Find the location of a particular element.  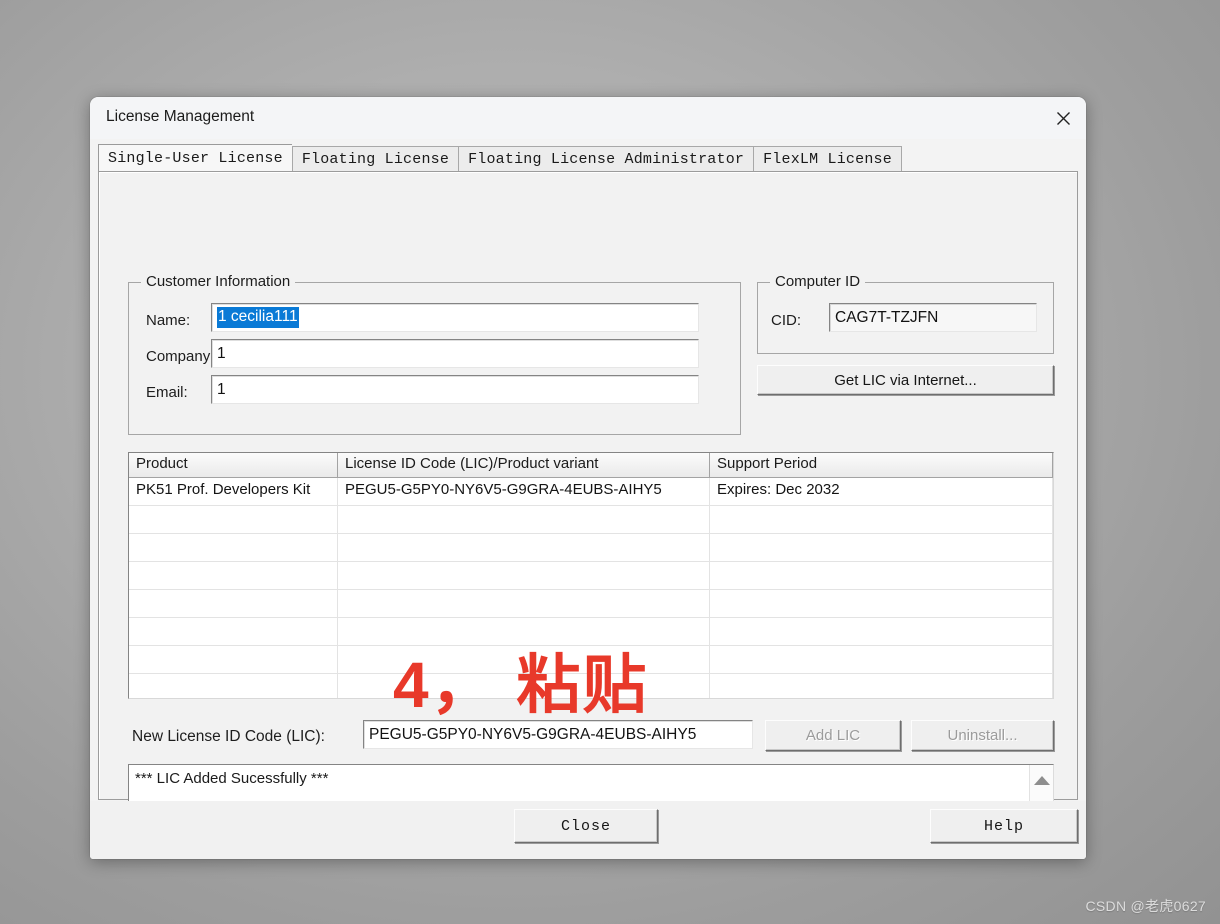

tab-flexlm-license: FlexLM License is located at coordinates (827, 158).